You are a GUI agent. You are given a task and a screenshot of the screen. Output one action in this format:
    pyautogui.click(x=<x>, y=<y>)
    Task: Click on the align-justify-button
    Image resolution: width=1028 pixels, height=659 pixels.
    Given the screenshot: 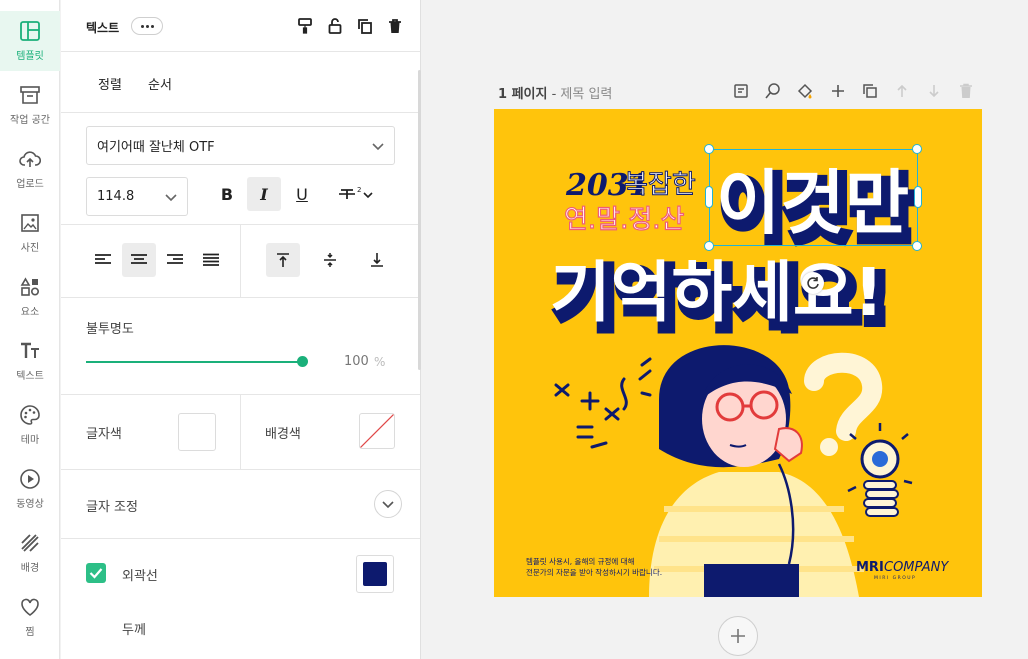 What is the action you would take?
    pyautogui.click(x=211, y=260)
    